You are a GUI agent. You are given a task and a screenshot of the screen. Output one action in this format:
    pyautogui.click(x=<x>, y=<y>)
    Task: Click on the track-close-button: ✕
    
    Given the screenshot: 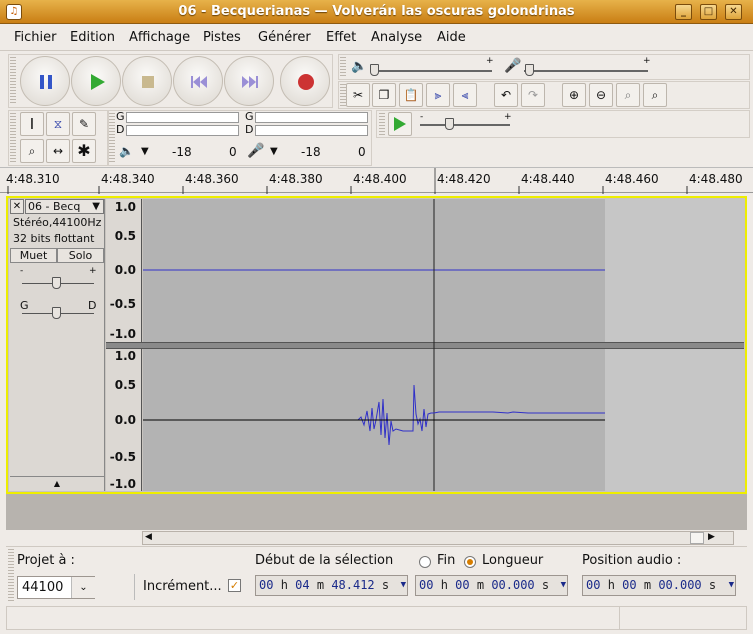 What is the action you would take?
    pyautogui.click(x=17, y=206)
    